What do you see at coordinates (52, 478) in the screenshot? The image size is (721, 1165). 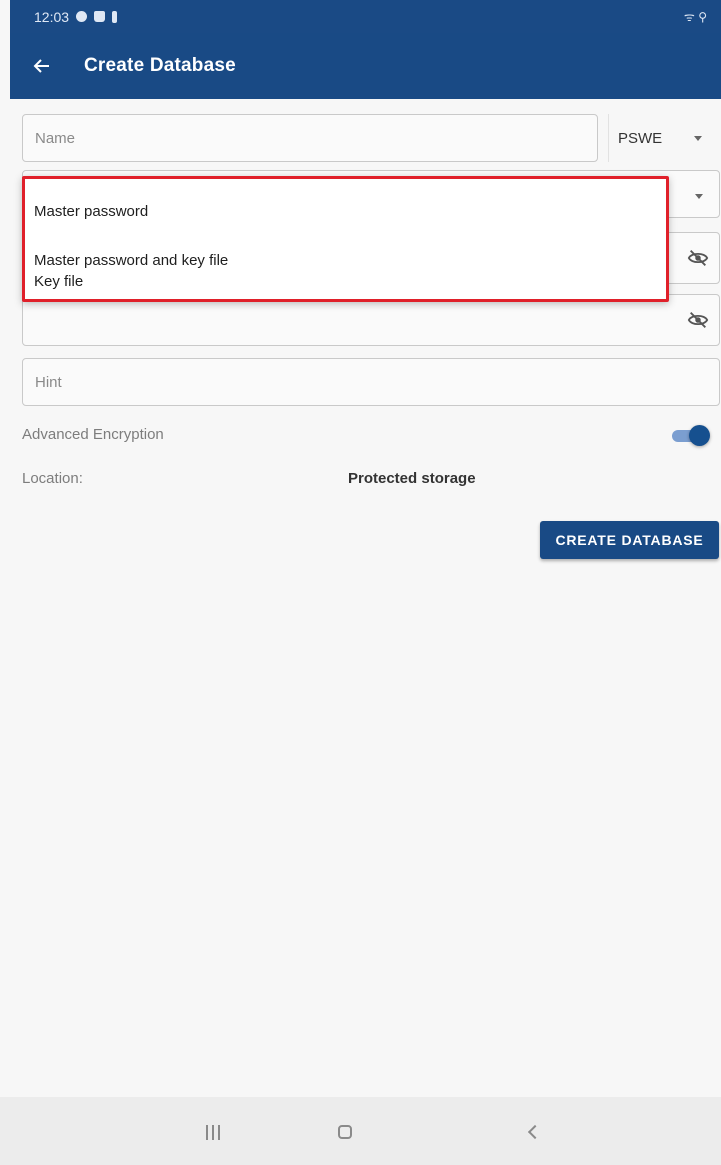 I see `location-label: Location:` at bounding box center [52, 478].